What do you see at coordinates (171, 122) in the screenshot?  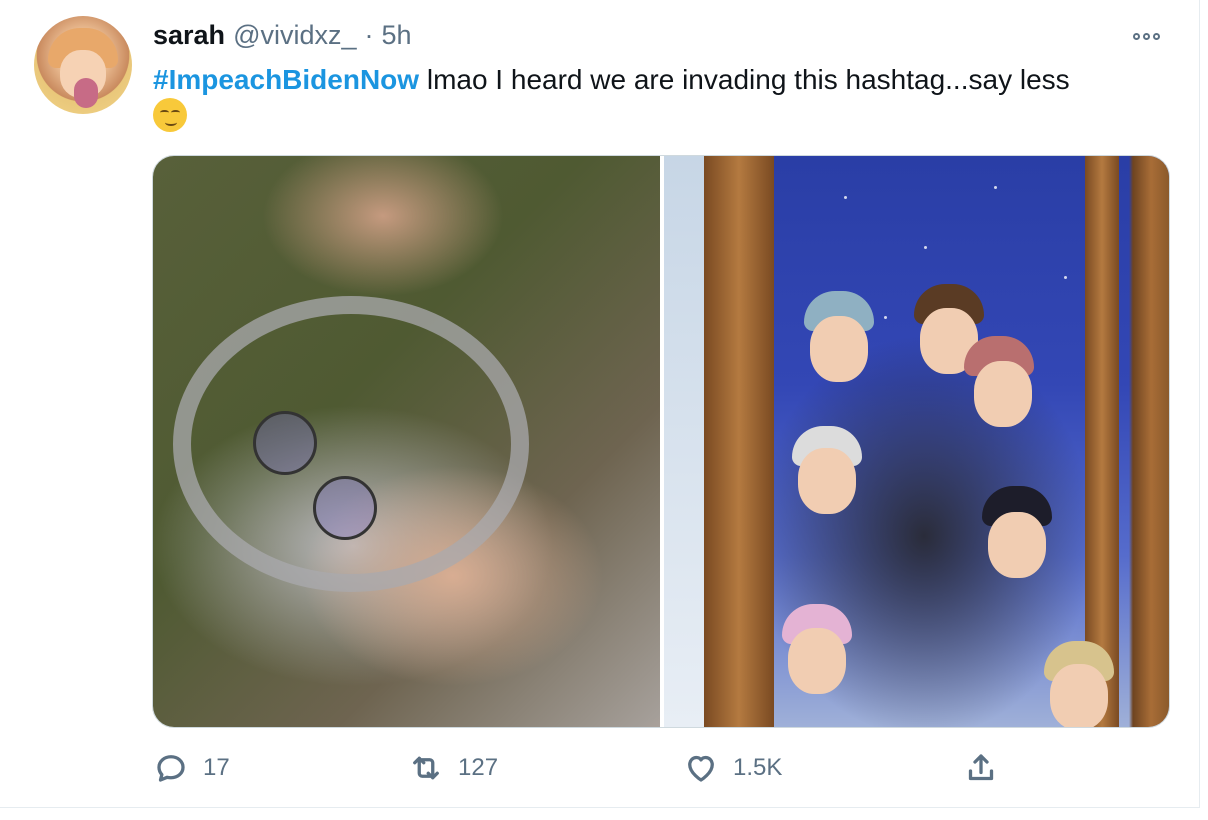 I see `emoji-mouth` at bounding box center [171, 122].